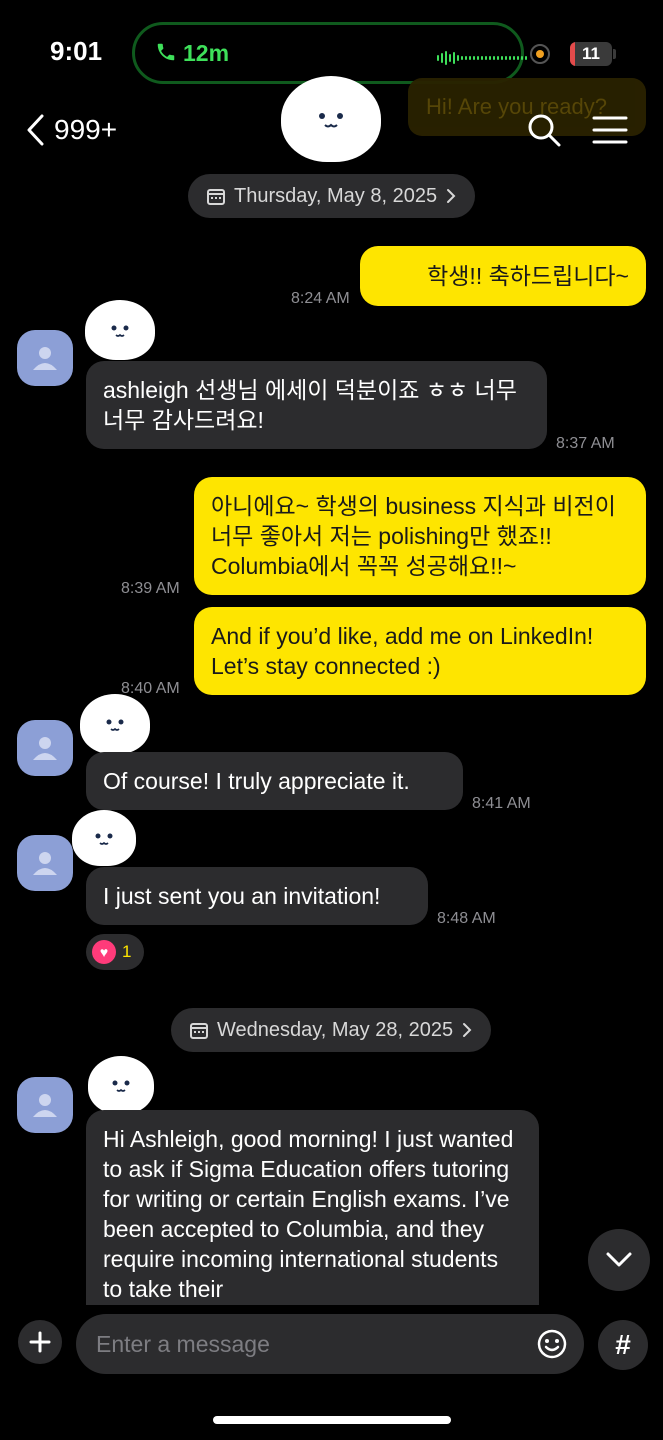  I want to click on date-separator: Thursday, May 8, 2025, so click(332, 196).